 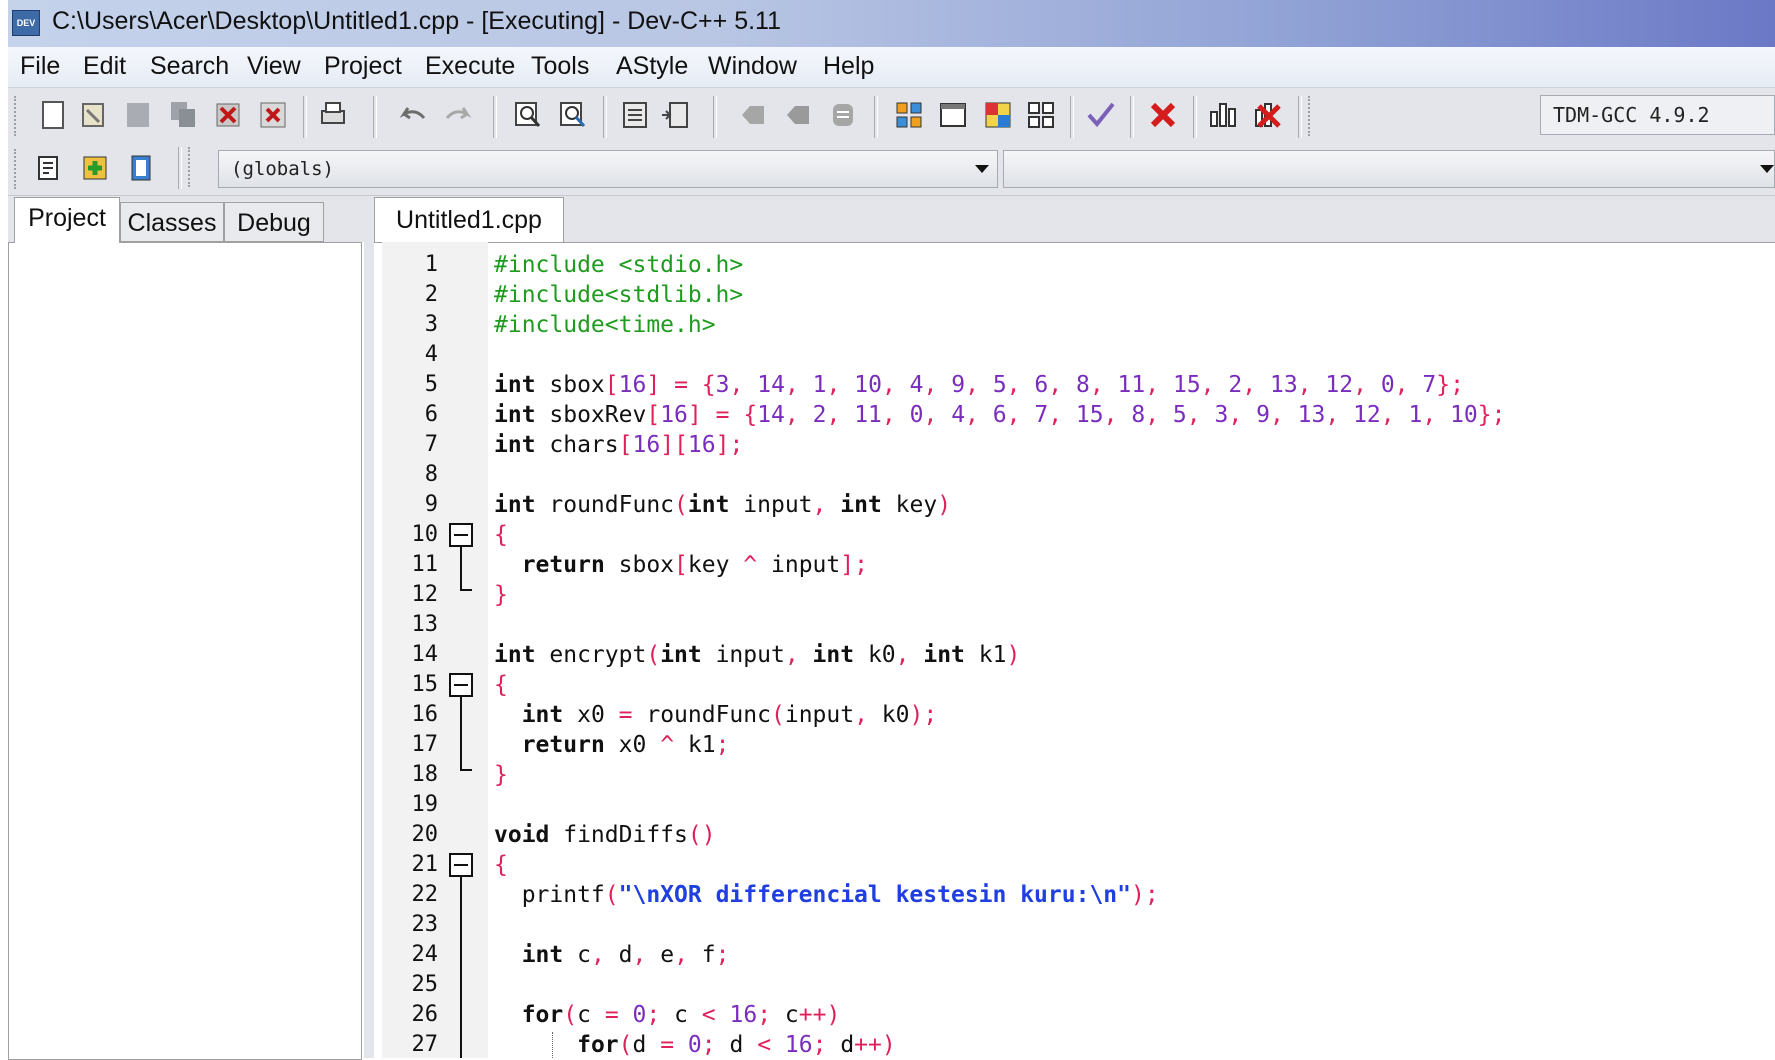 I want to click on code-line: return sbox[key ^ input];, so click(x=694, y=565).